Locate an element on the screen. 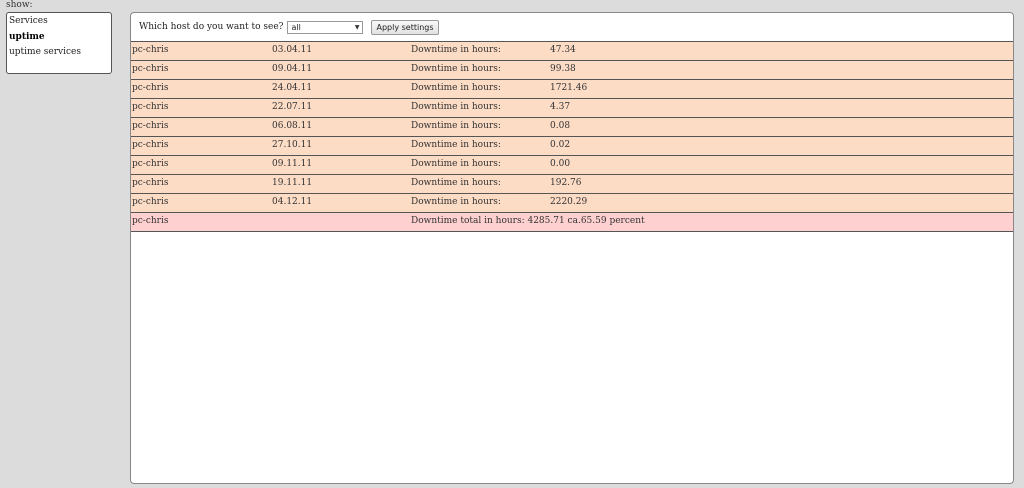 The width and height of the screenshot is (1024, 488). table-row: pc-chris 19.11.11 Downtime in hours: 192.76 is located at coordinates (572, 184).